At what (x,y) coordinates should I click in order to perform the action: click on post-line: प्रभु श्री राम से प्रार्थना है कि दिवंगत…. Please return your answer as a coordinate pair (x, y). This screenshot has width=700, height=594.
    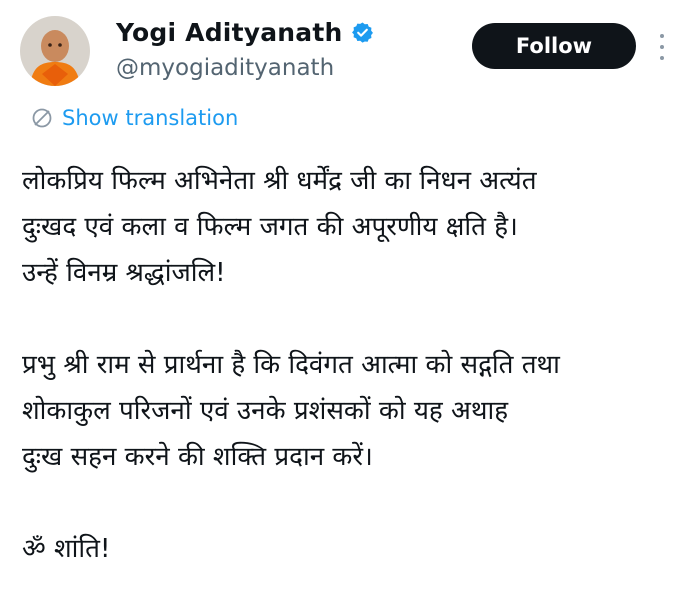
    Looking at the image, I should click on (291, 365).